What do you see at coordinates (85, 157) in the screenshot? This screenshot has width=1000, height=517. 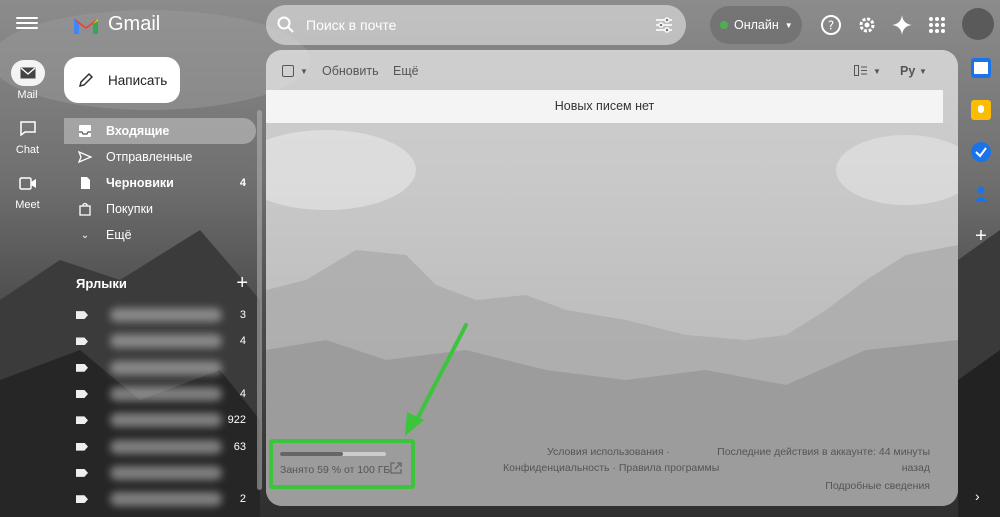 I see `send-icon` at bounding box center [85, 157].